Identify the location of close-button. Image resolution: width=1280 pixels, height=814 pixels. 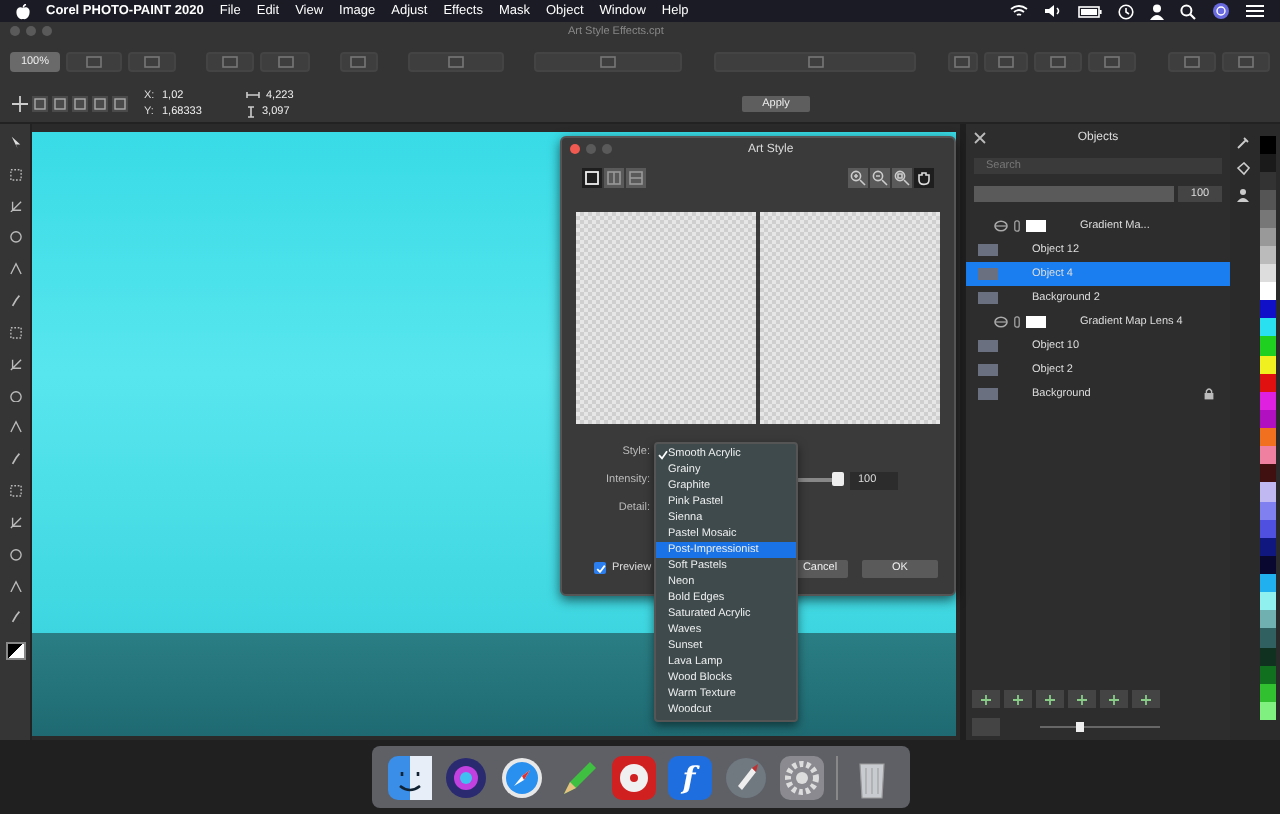
(575, 149).